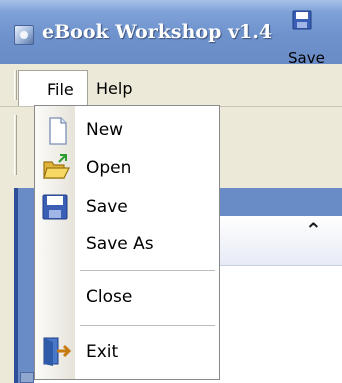  What do you see at coordinates (57, 351) in the screenshot?
I see `exit-door-icon` at bounding box center [57, 351].